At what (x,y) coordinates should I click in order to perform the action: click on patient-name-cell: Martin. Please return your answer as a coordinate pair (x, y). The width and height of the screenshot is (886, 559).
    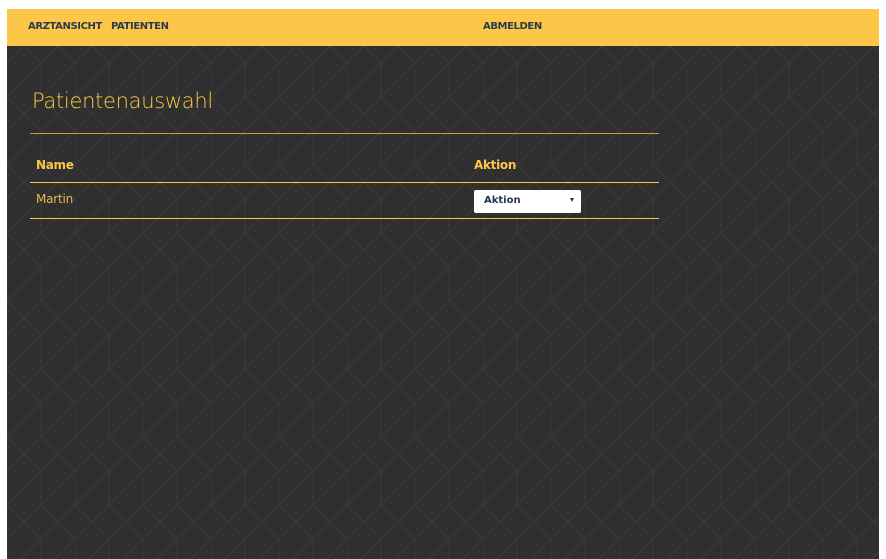
    Looking at the image, I should click on (55, 199).